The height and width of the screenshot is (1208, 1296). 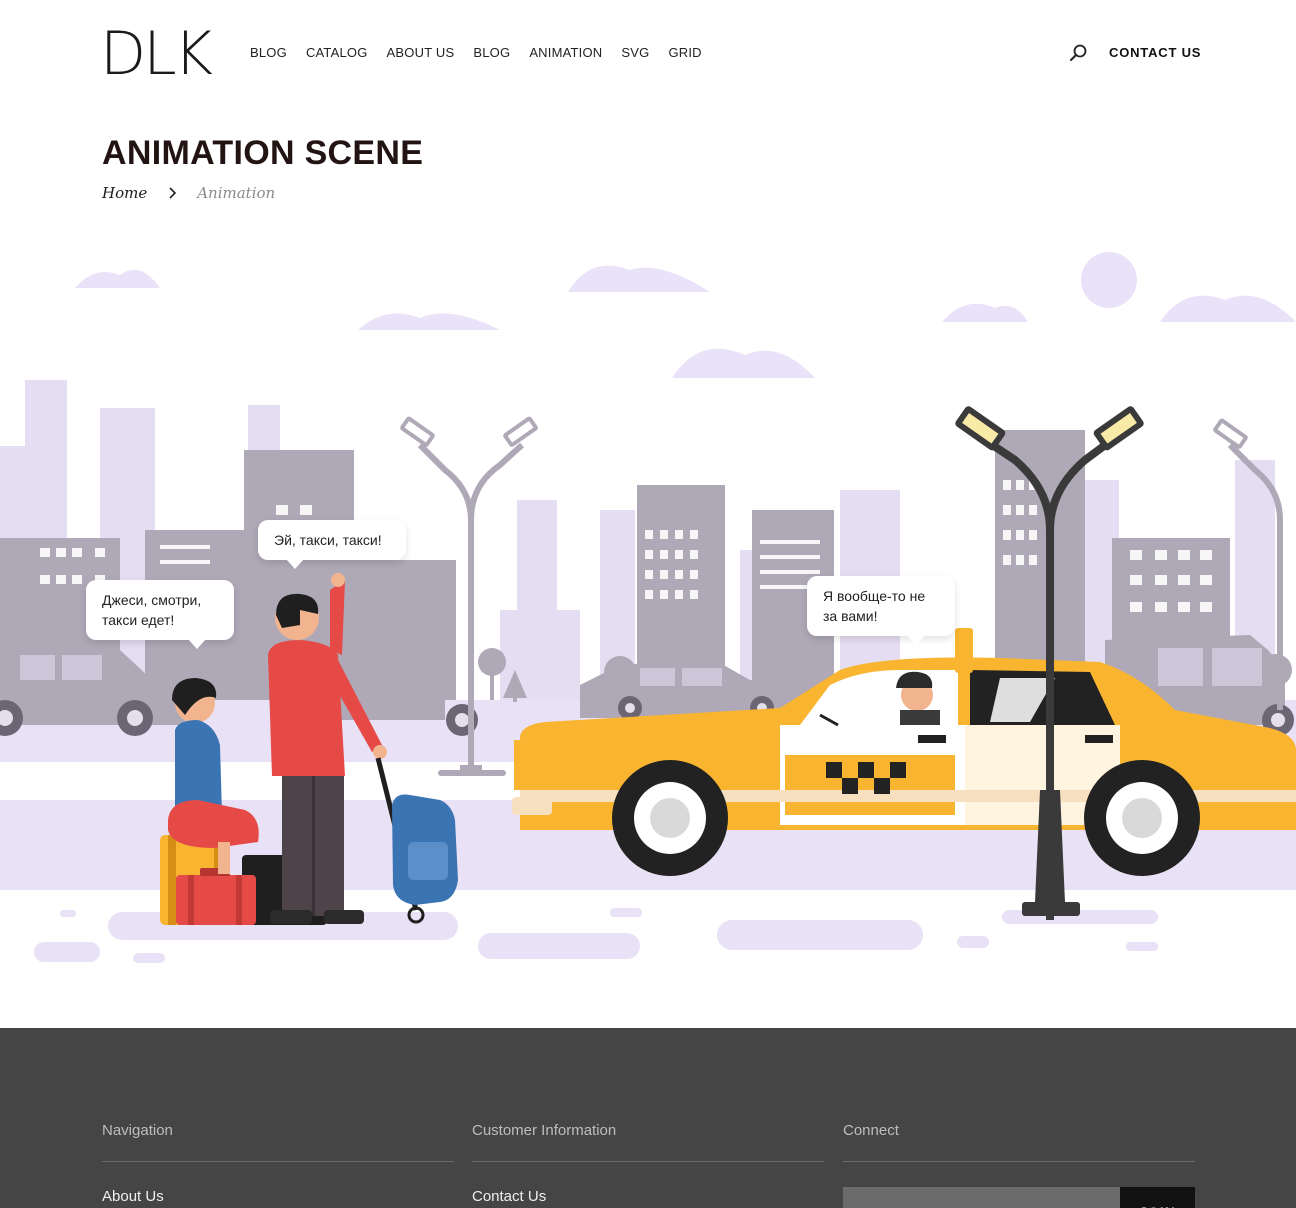 I want to click on email-field, so click(x=981, y=1197).